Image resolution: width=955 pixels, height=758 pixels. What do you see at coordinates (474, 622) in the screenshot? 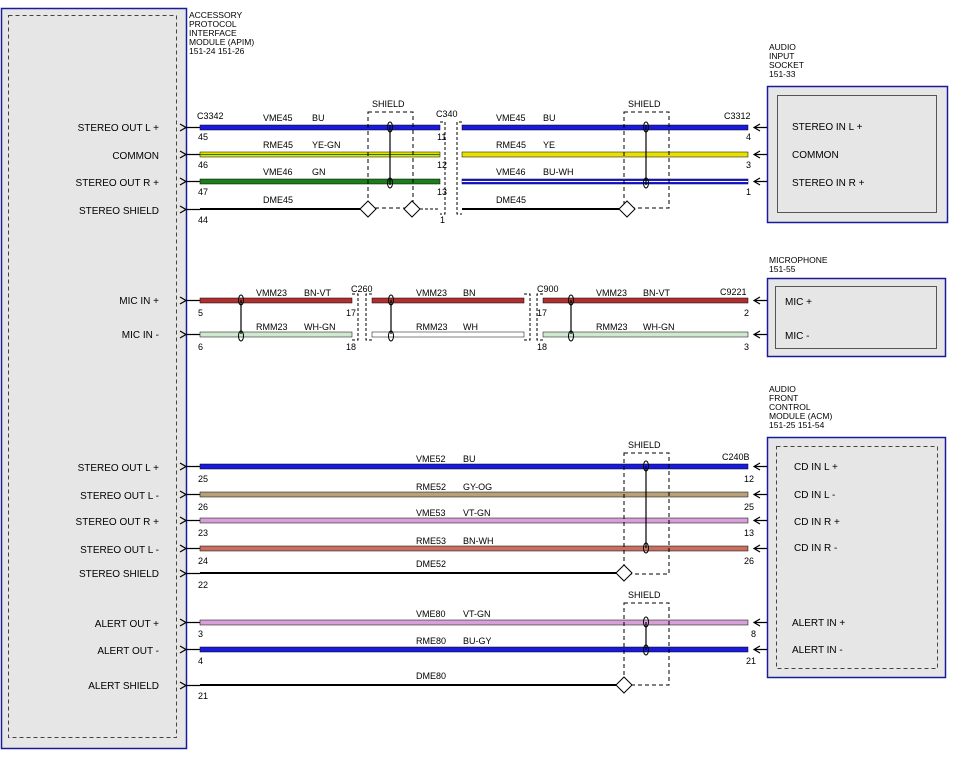
I see `wire-vme80` at bounding box center [474, 622].